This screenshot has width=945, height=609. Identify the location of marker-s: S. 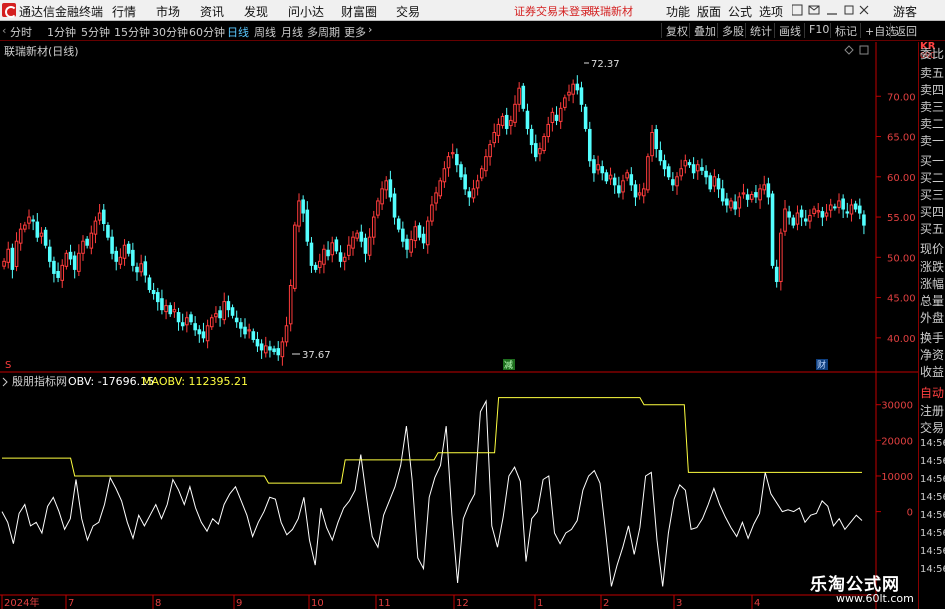
(8, 365).